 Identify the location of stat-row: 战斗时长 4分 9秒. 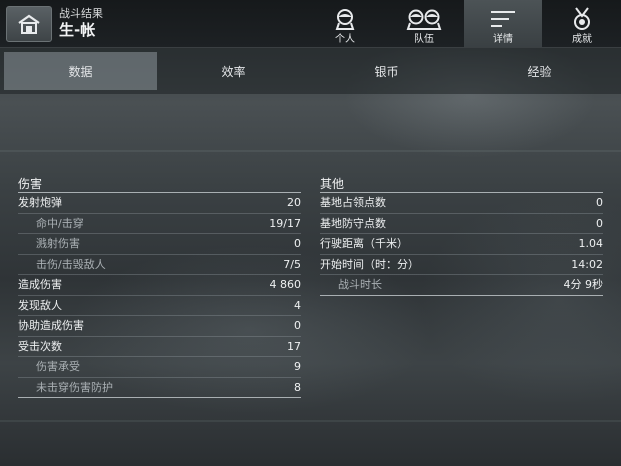
(461, 285).